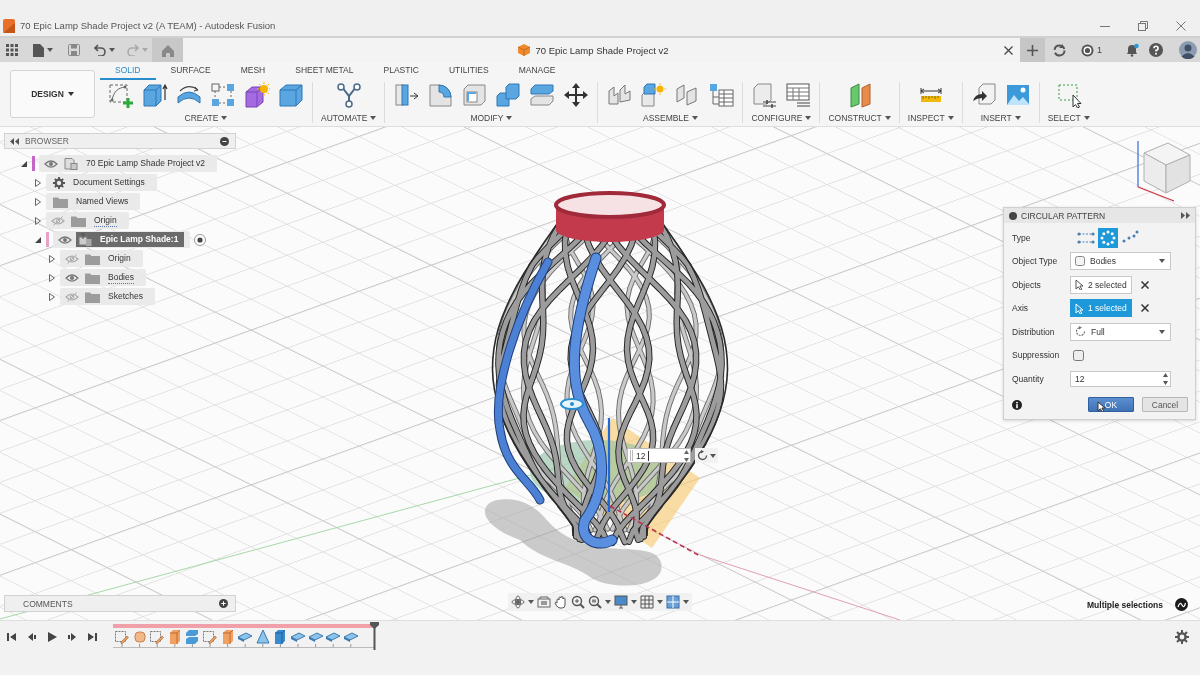 The height and width of the screenshot is (675, 1200). What do you see at coordinates (139, 636) in the screenshot?
I see `rounded-block-icon` at bounding box center [139, 636].